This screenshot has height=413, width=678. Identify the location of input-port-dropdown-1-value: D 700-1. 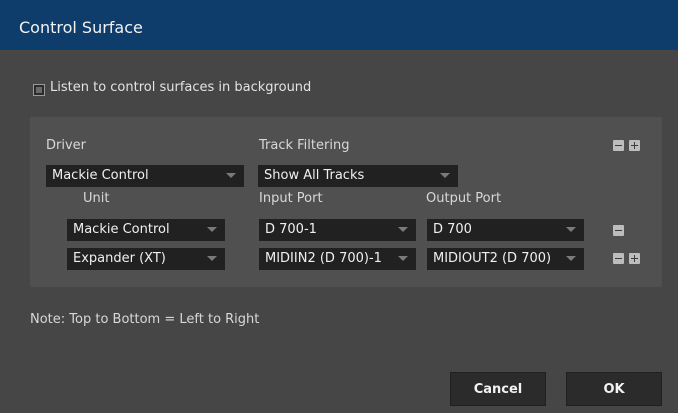
(291, 229).